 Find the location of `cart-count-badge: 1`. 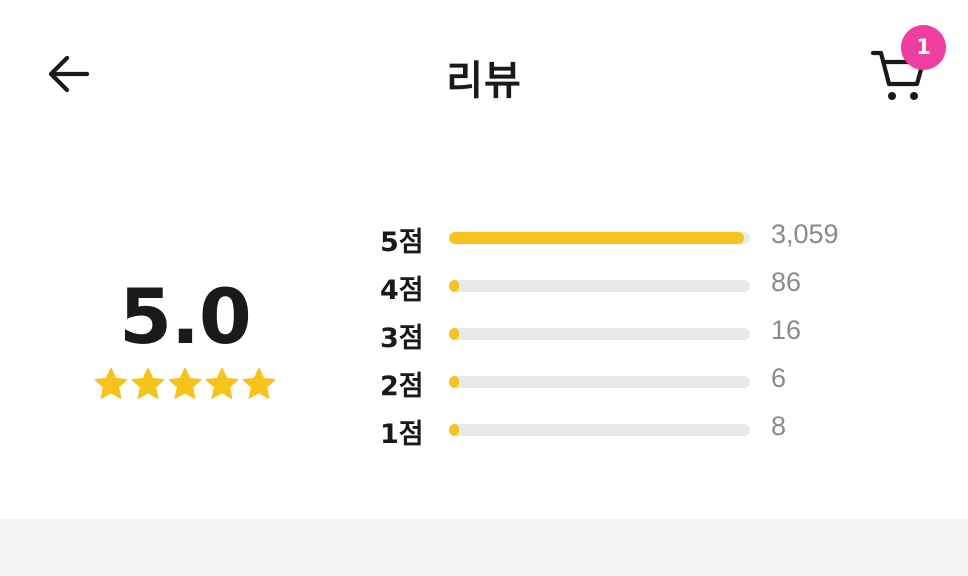

cart-count-badge: 1 is located at coordinates (923, 47).